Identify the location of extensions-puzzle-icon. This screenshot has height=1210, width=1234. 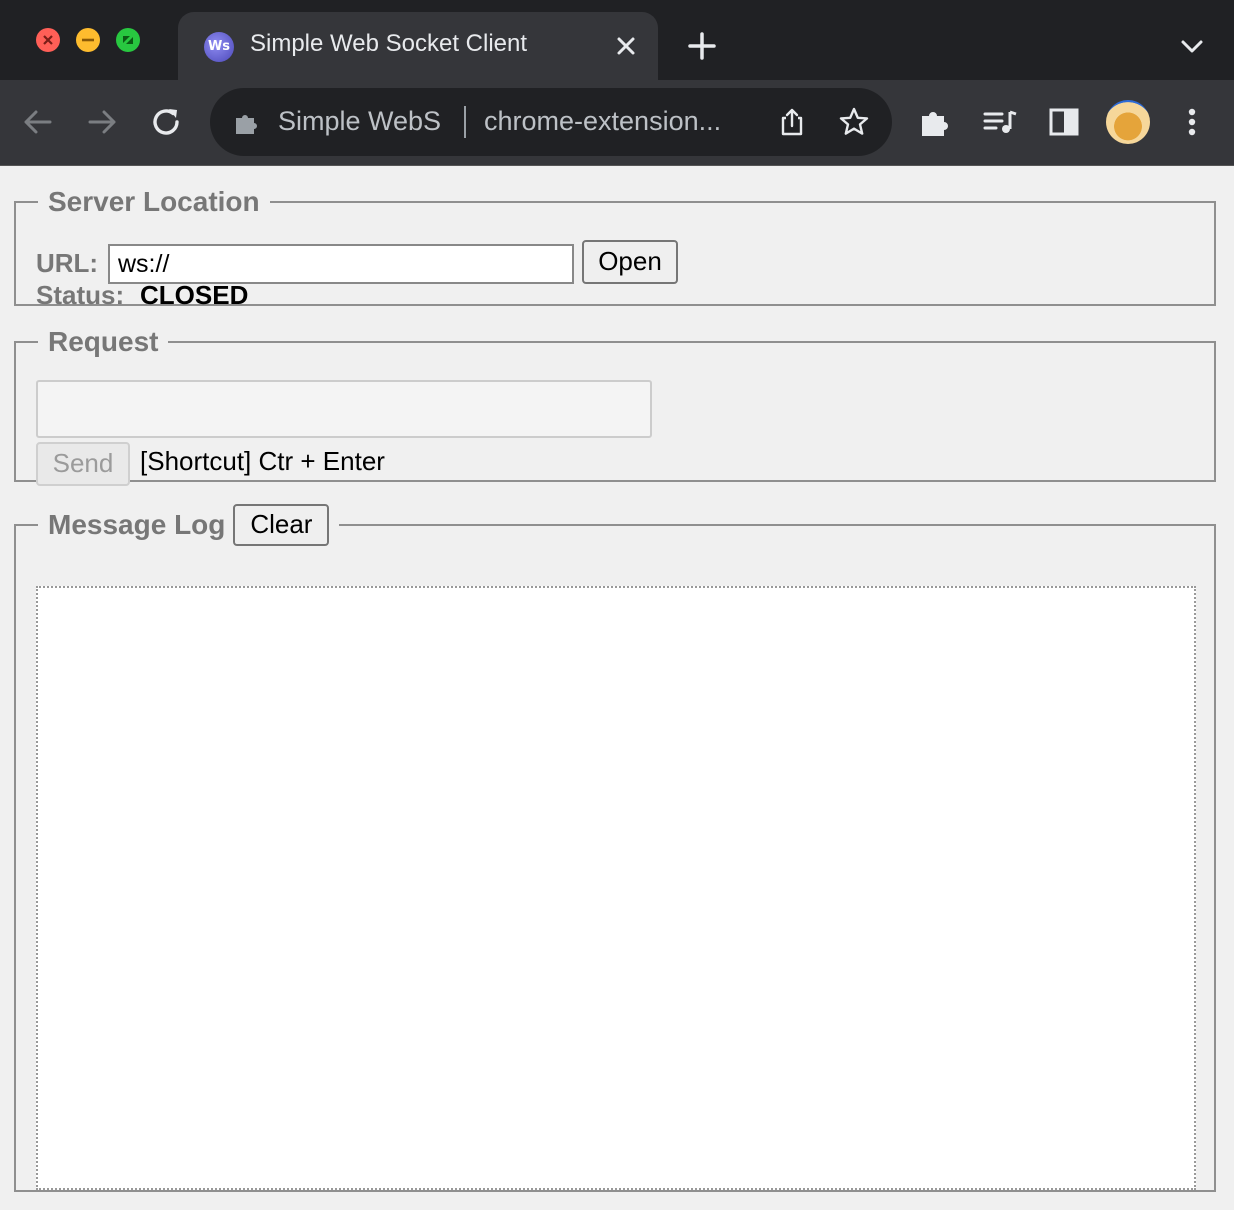
(936, 122).